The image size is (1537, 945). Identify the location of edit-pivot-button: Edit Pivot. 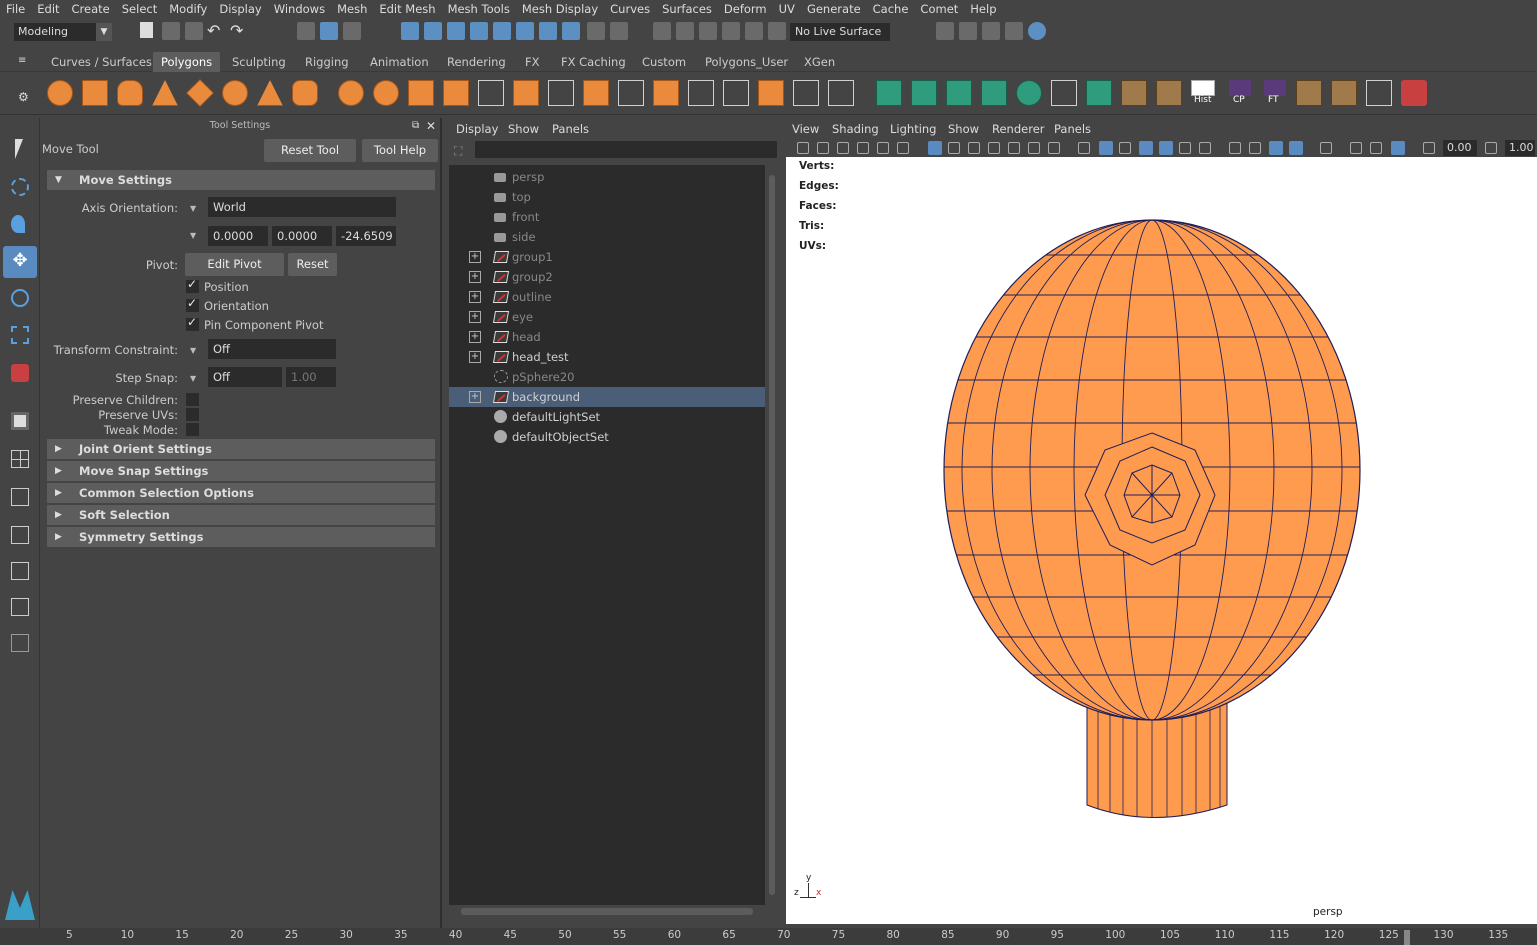
(234, 264).